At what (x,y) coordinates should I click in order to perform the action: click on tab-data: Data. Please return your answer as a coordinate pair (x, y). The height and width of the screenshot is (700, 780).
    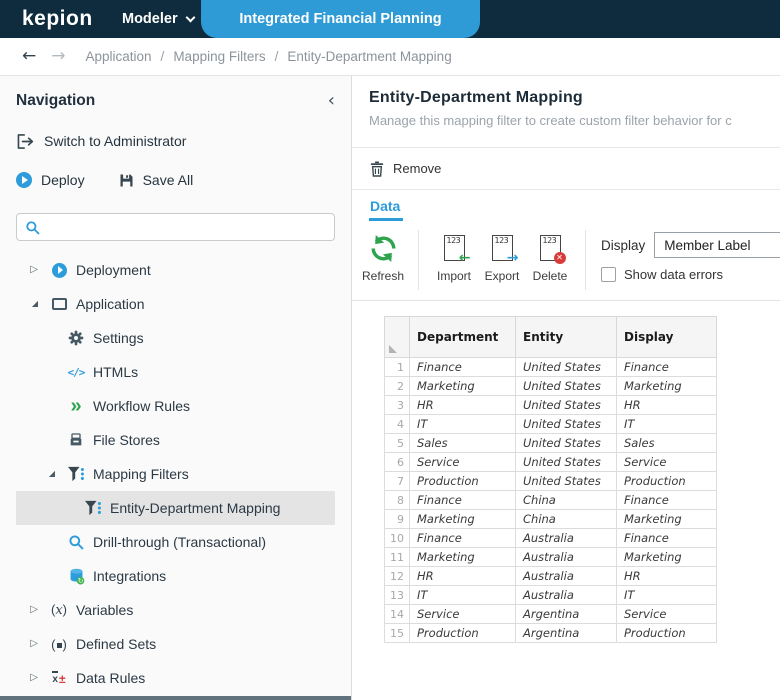
    Looking at the image, I should click on (386, 209).